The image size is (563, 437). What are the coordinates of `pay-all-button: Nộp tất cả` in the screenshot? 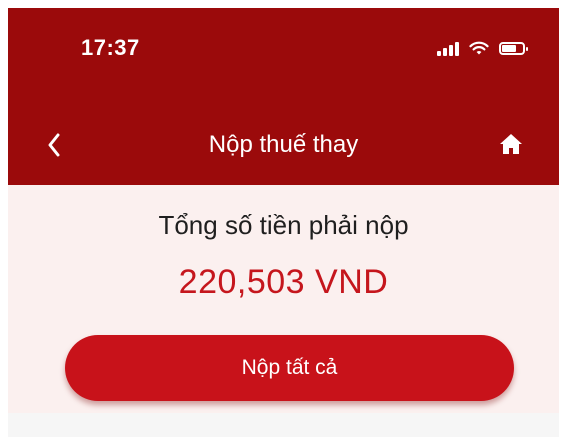 It's located at (289, 368).